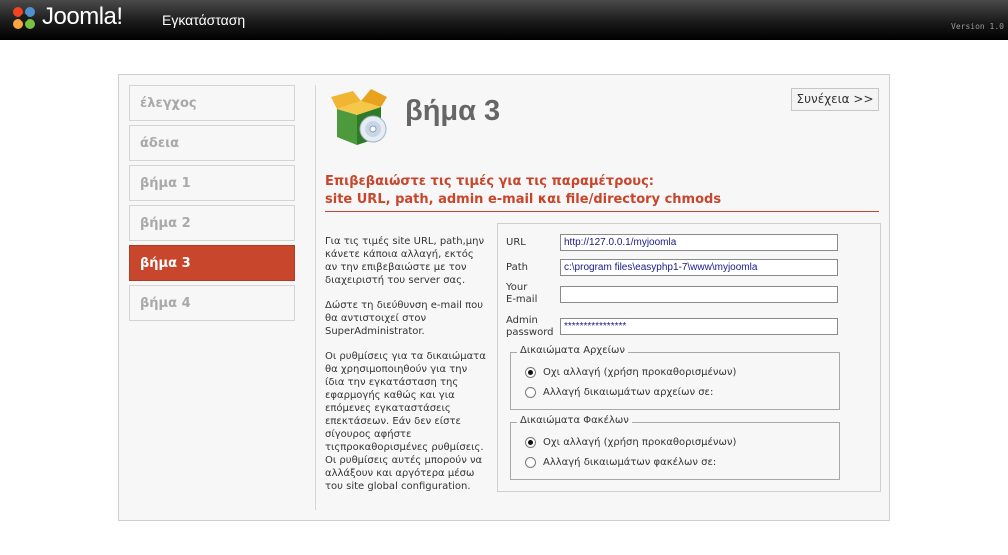  I want to click on dir-perm-option-change: Αλλαγή δικαιωμάτων φακέλων σε:, so click(620, 462).